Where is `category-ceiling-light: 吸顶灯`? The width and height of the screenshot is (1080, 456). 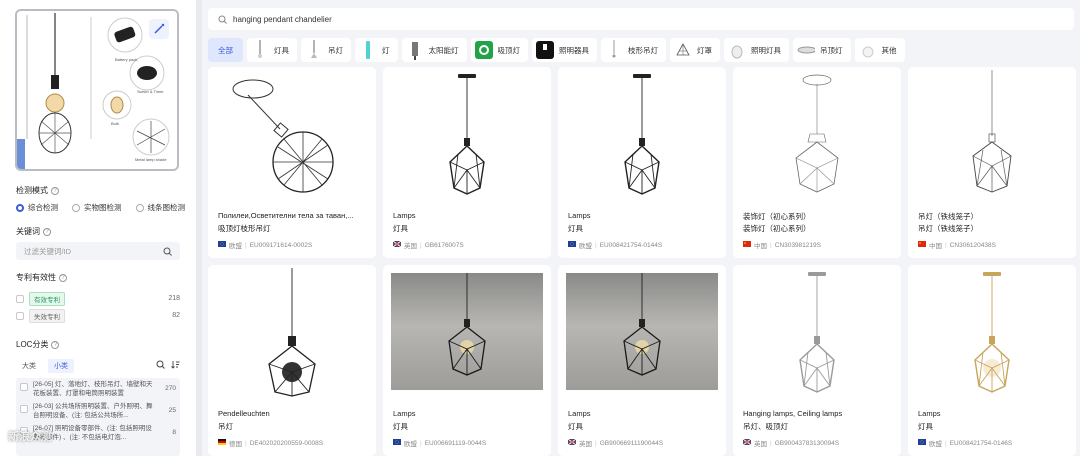 category-ceiling-light: 吸顶灯 is located at coordinates (499, 50).